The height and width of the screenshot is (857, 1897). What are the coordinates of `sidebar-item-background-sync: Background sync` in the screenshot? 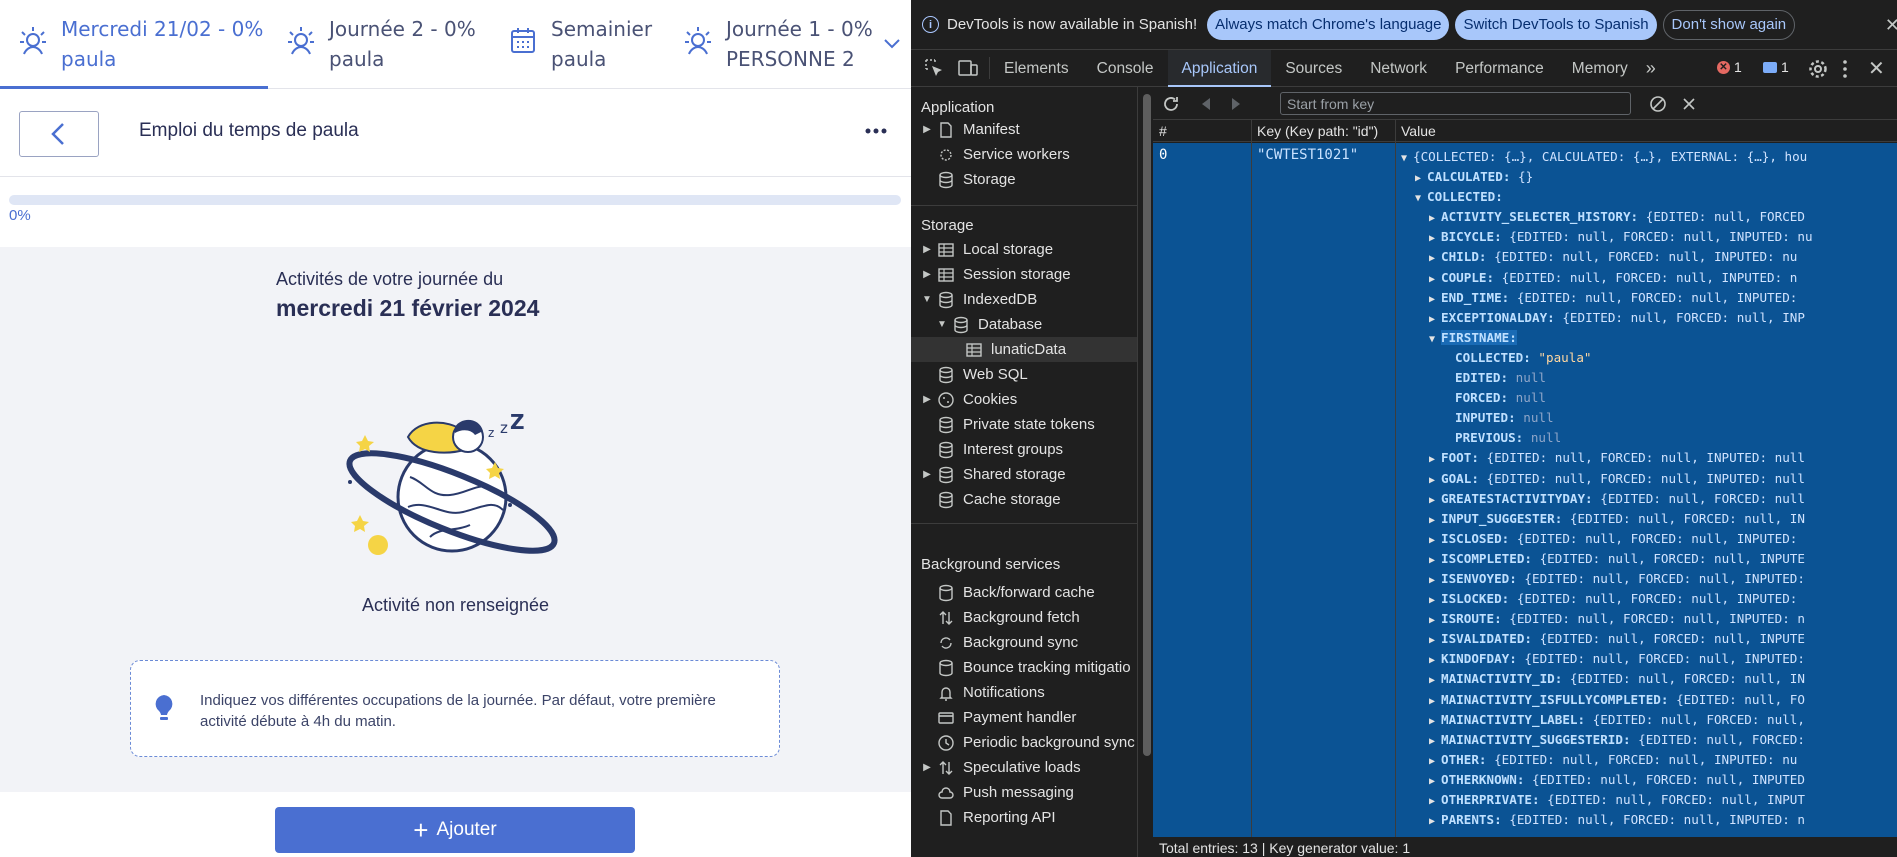 It's located at (999, 642).